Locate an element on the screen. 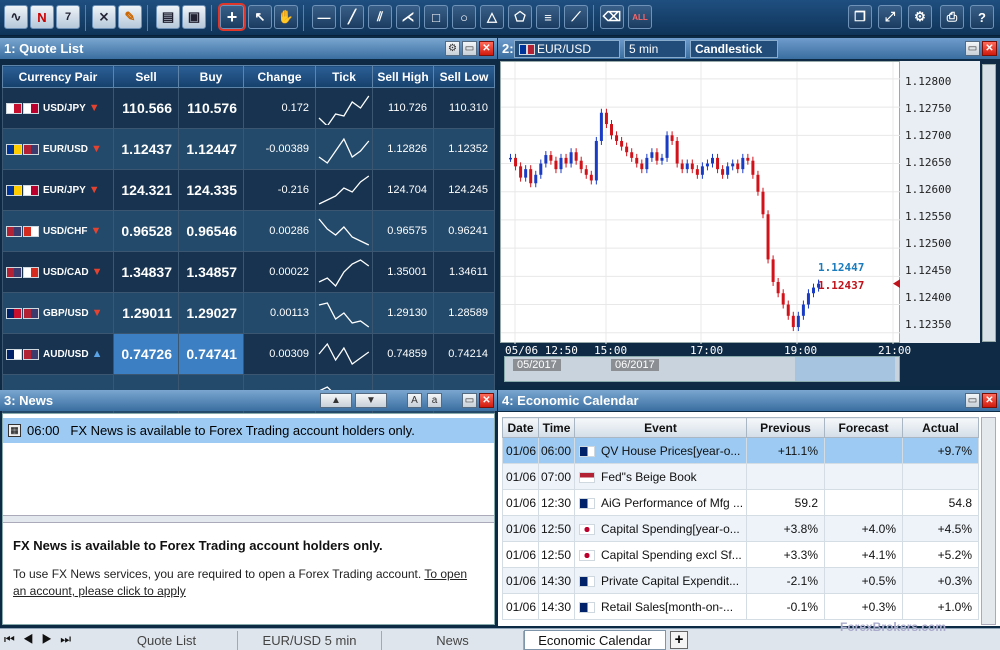  buy-price: 0.74741 is located at coordinates (211, 354).